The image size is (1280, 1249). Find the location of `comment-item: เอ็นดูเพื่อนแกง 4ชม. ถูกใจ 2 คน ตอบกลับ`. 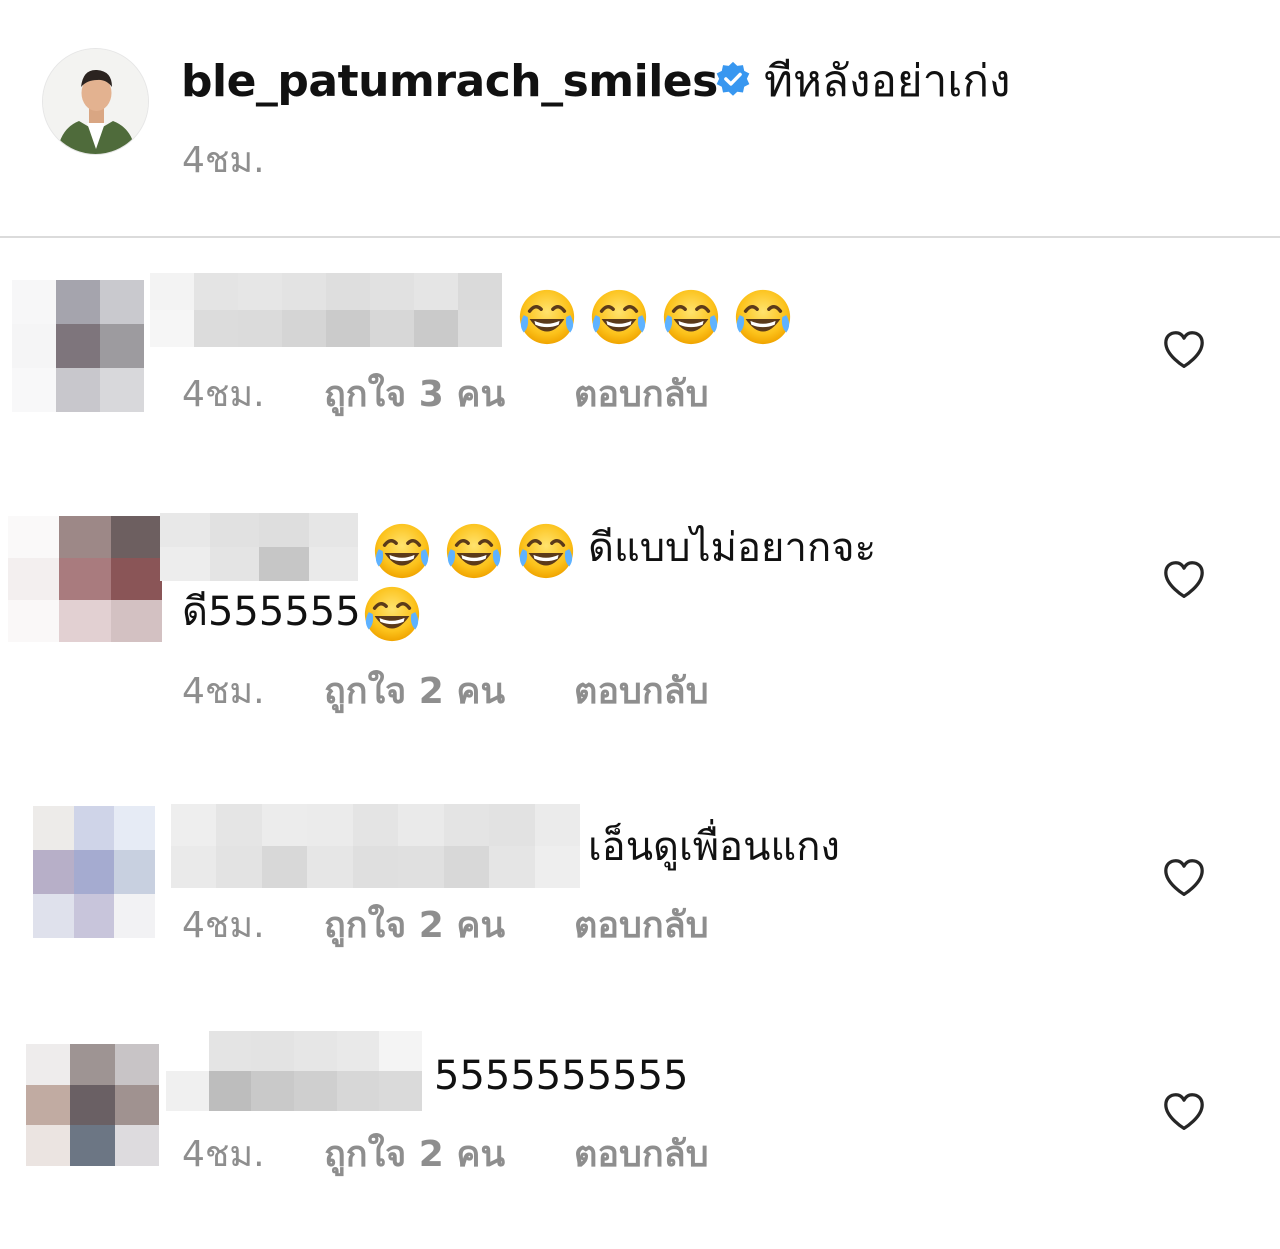

comment-item: เอ็นดูเพื่อนแกง 4ชม. ถูกใจ 2 คน ตอบกลับ is located at coordinates (640, 890).